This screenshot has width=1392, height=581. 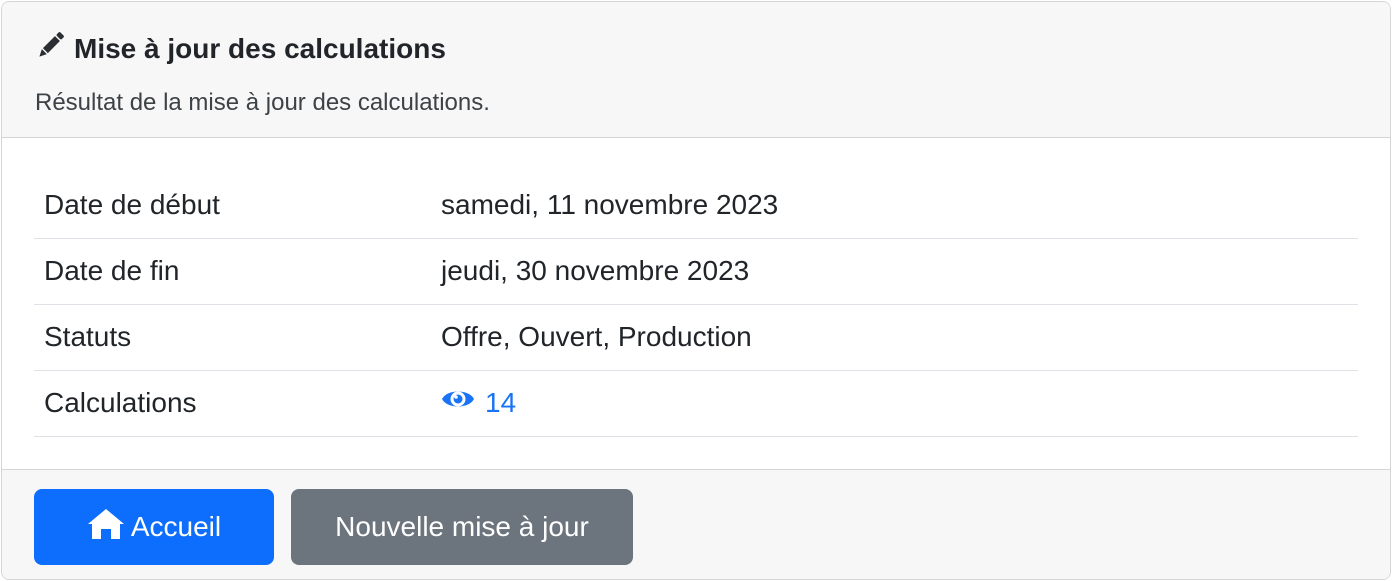 What do you see at coordinates (232, 271) in the screenshot?
I see `end-date-label: Date de fin` at bounding box center [232, 271].